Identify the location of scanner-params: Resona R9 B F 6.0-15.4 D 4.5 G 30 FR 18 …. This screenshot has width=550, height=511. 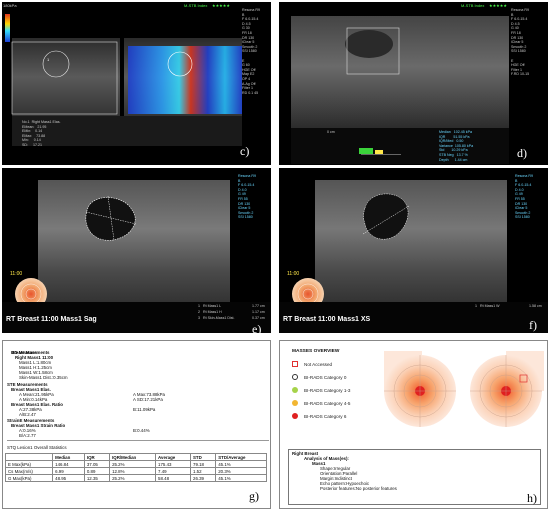
(251, 51).